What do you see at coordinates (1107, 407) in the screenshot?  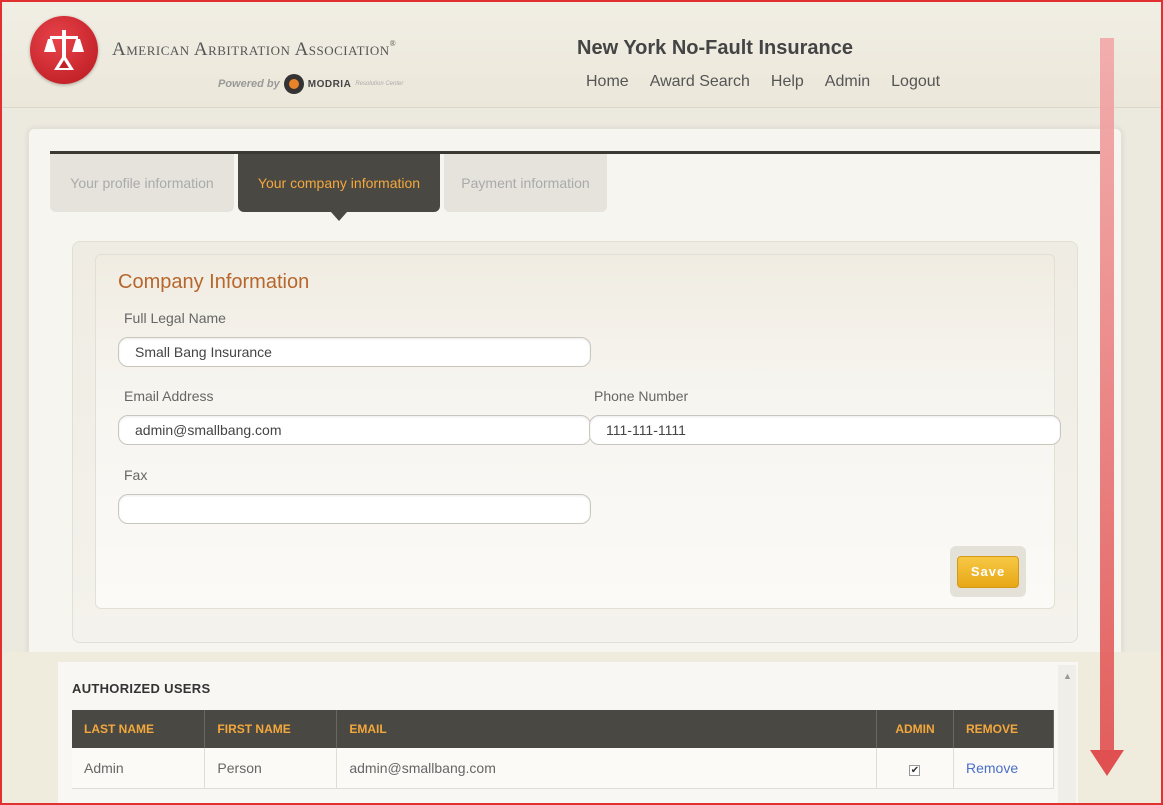 I see `scroll-down-arrow-icon` at bounding box center [1107, 407].